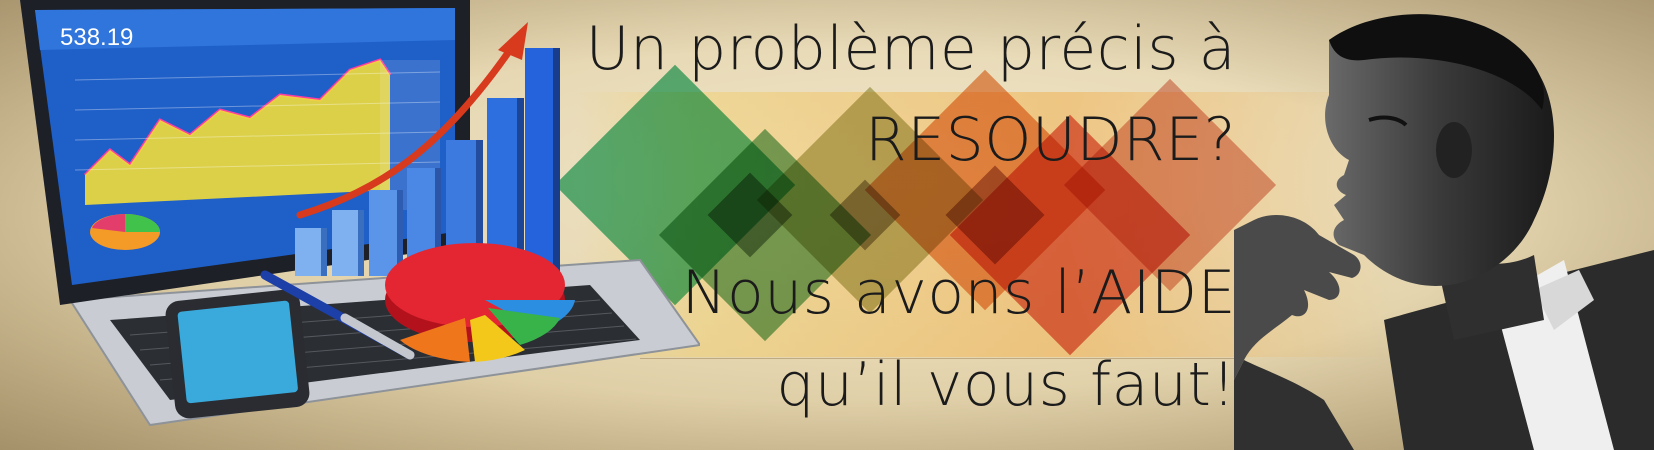 Image resolution: width=1654 pixels, height=450 pixels. I want to click on screen-price-value: 538.19, so click(96, 37).